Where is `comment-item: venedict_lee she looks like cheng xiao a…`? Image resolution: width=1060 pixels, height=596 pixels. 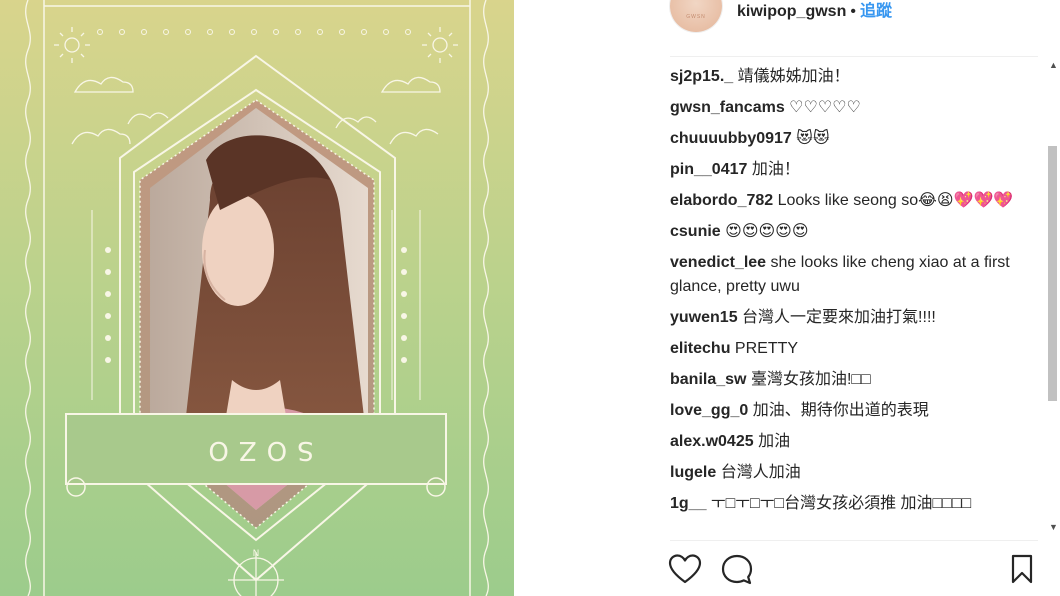 comment-item: venedict_lee she looks like cheng xiao a… is located at coordinates (845, 275).